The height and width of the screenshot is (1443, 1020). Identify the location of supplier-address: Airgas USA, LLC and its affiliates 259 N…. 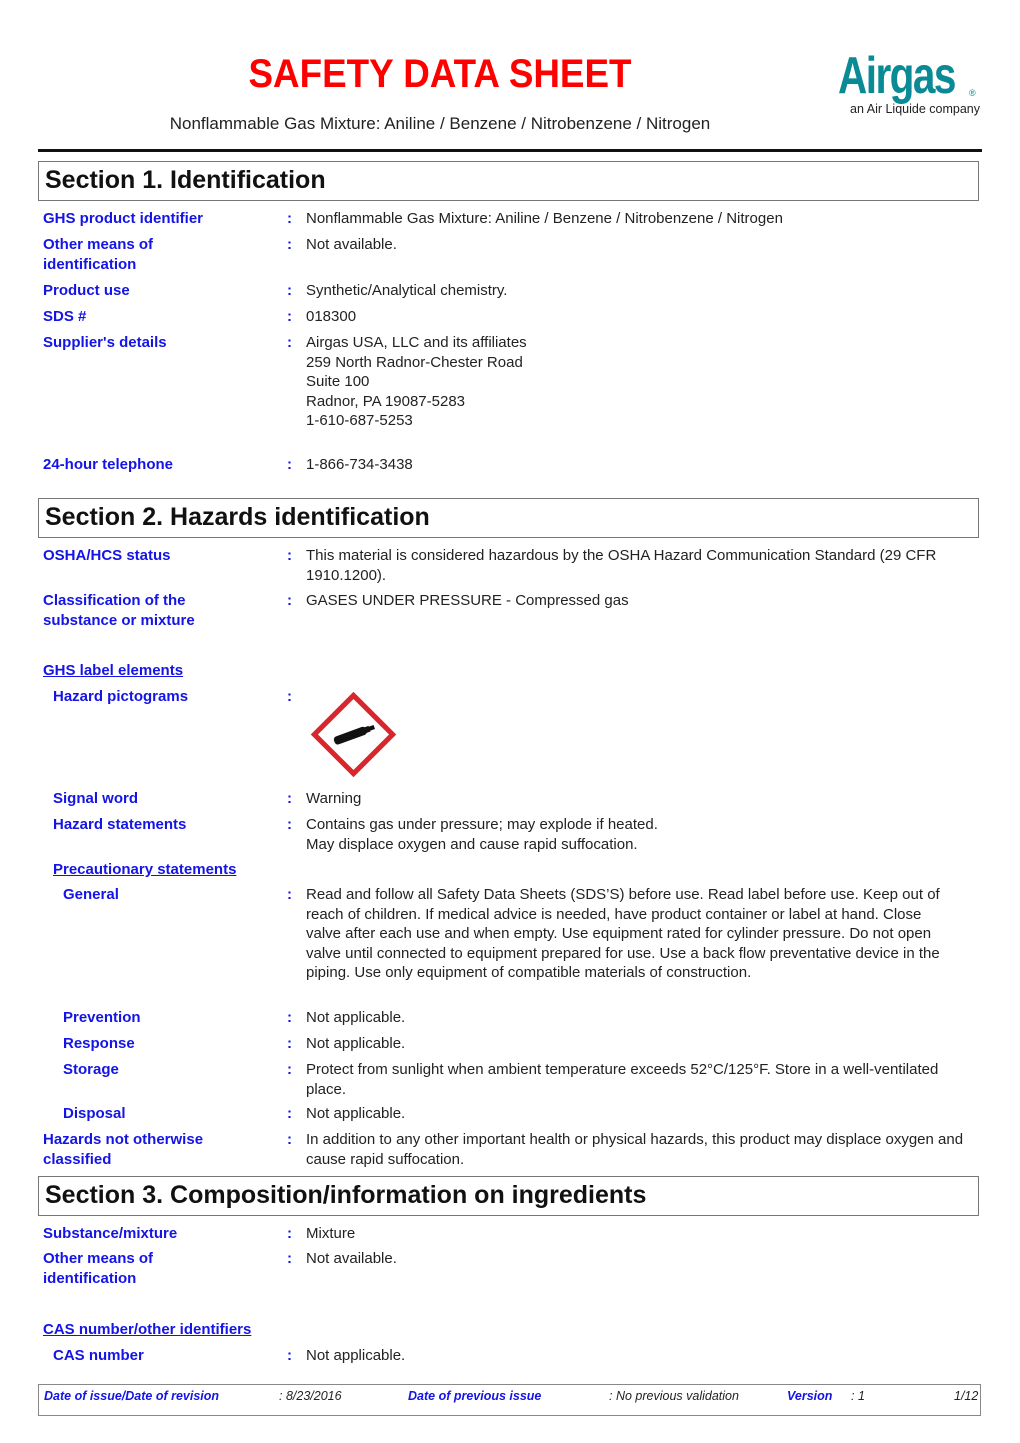
(636, 382).